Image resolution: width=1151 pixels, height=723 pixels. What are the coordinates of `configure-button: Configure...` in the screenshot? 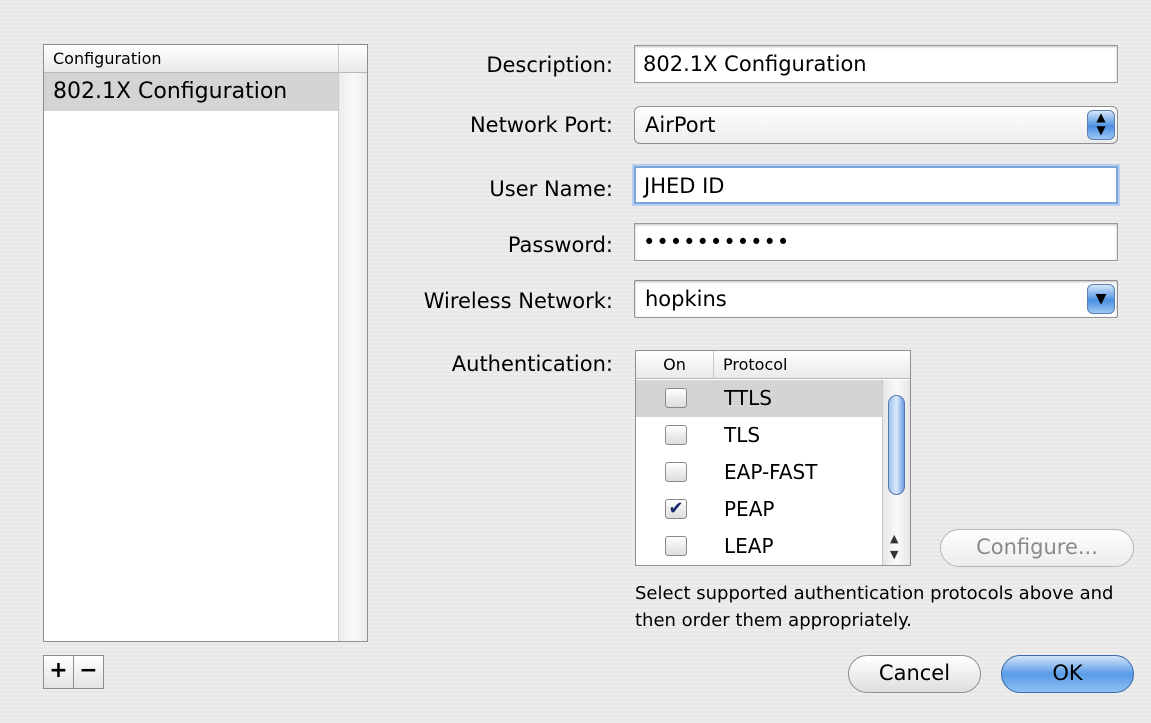 It's located at (1037, 548).